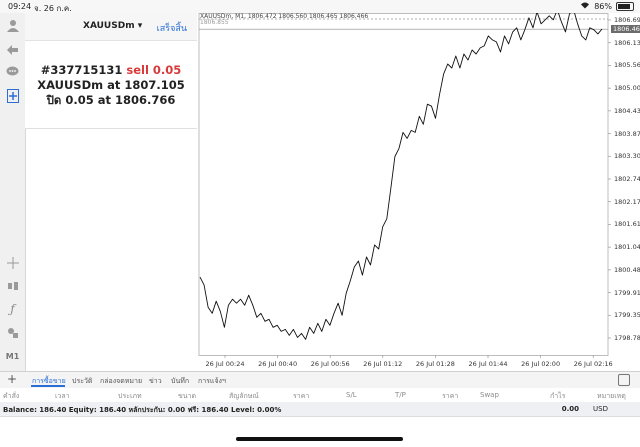 The height and width of the screenshot is (447, 640). I want to click on col-profit: กำไร, so click(558, 396).